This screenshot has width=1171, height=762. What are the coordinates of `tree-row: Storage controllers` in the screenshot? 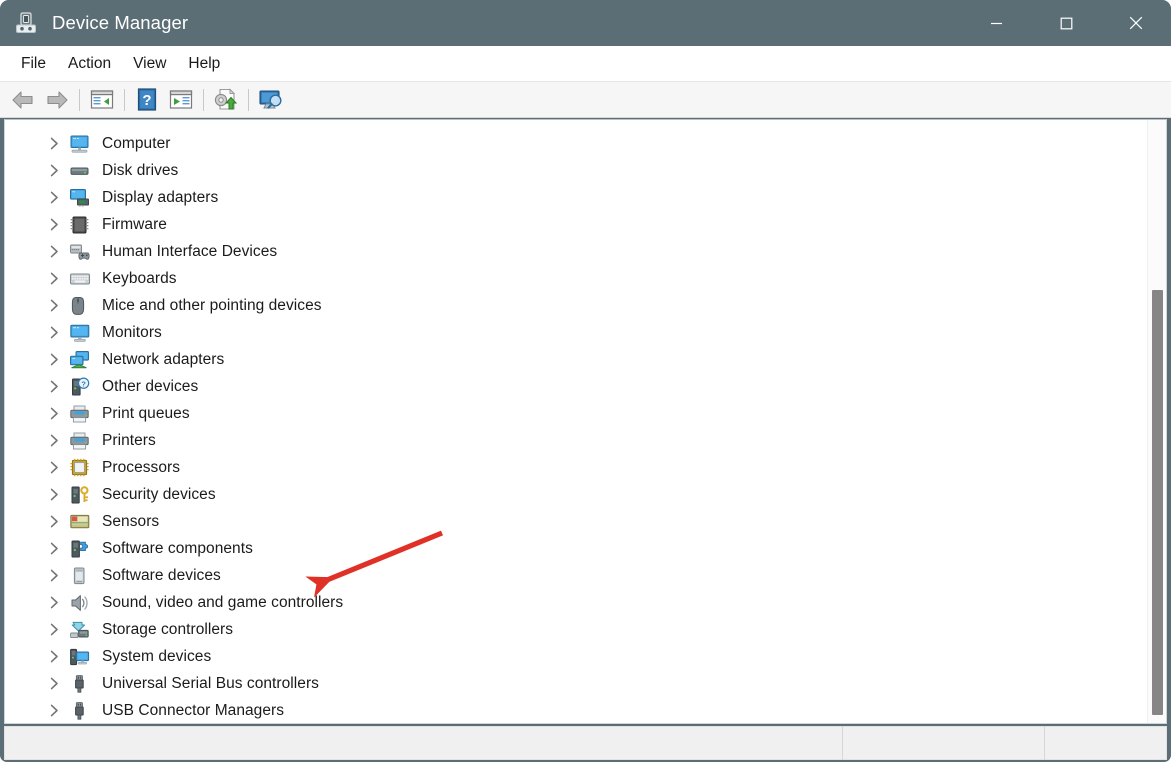 It's located at (576, 629).